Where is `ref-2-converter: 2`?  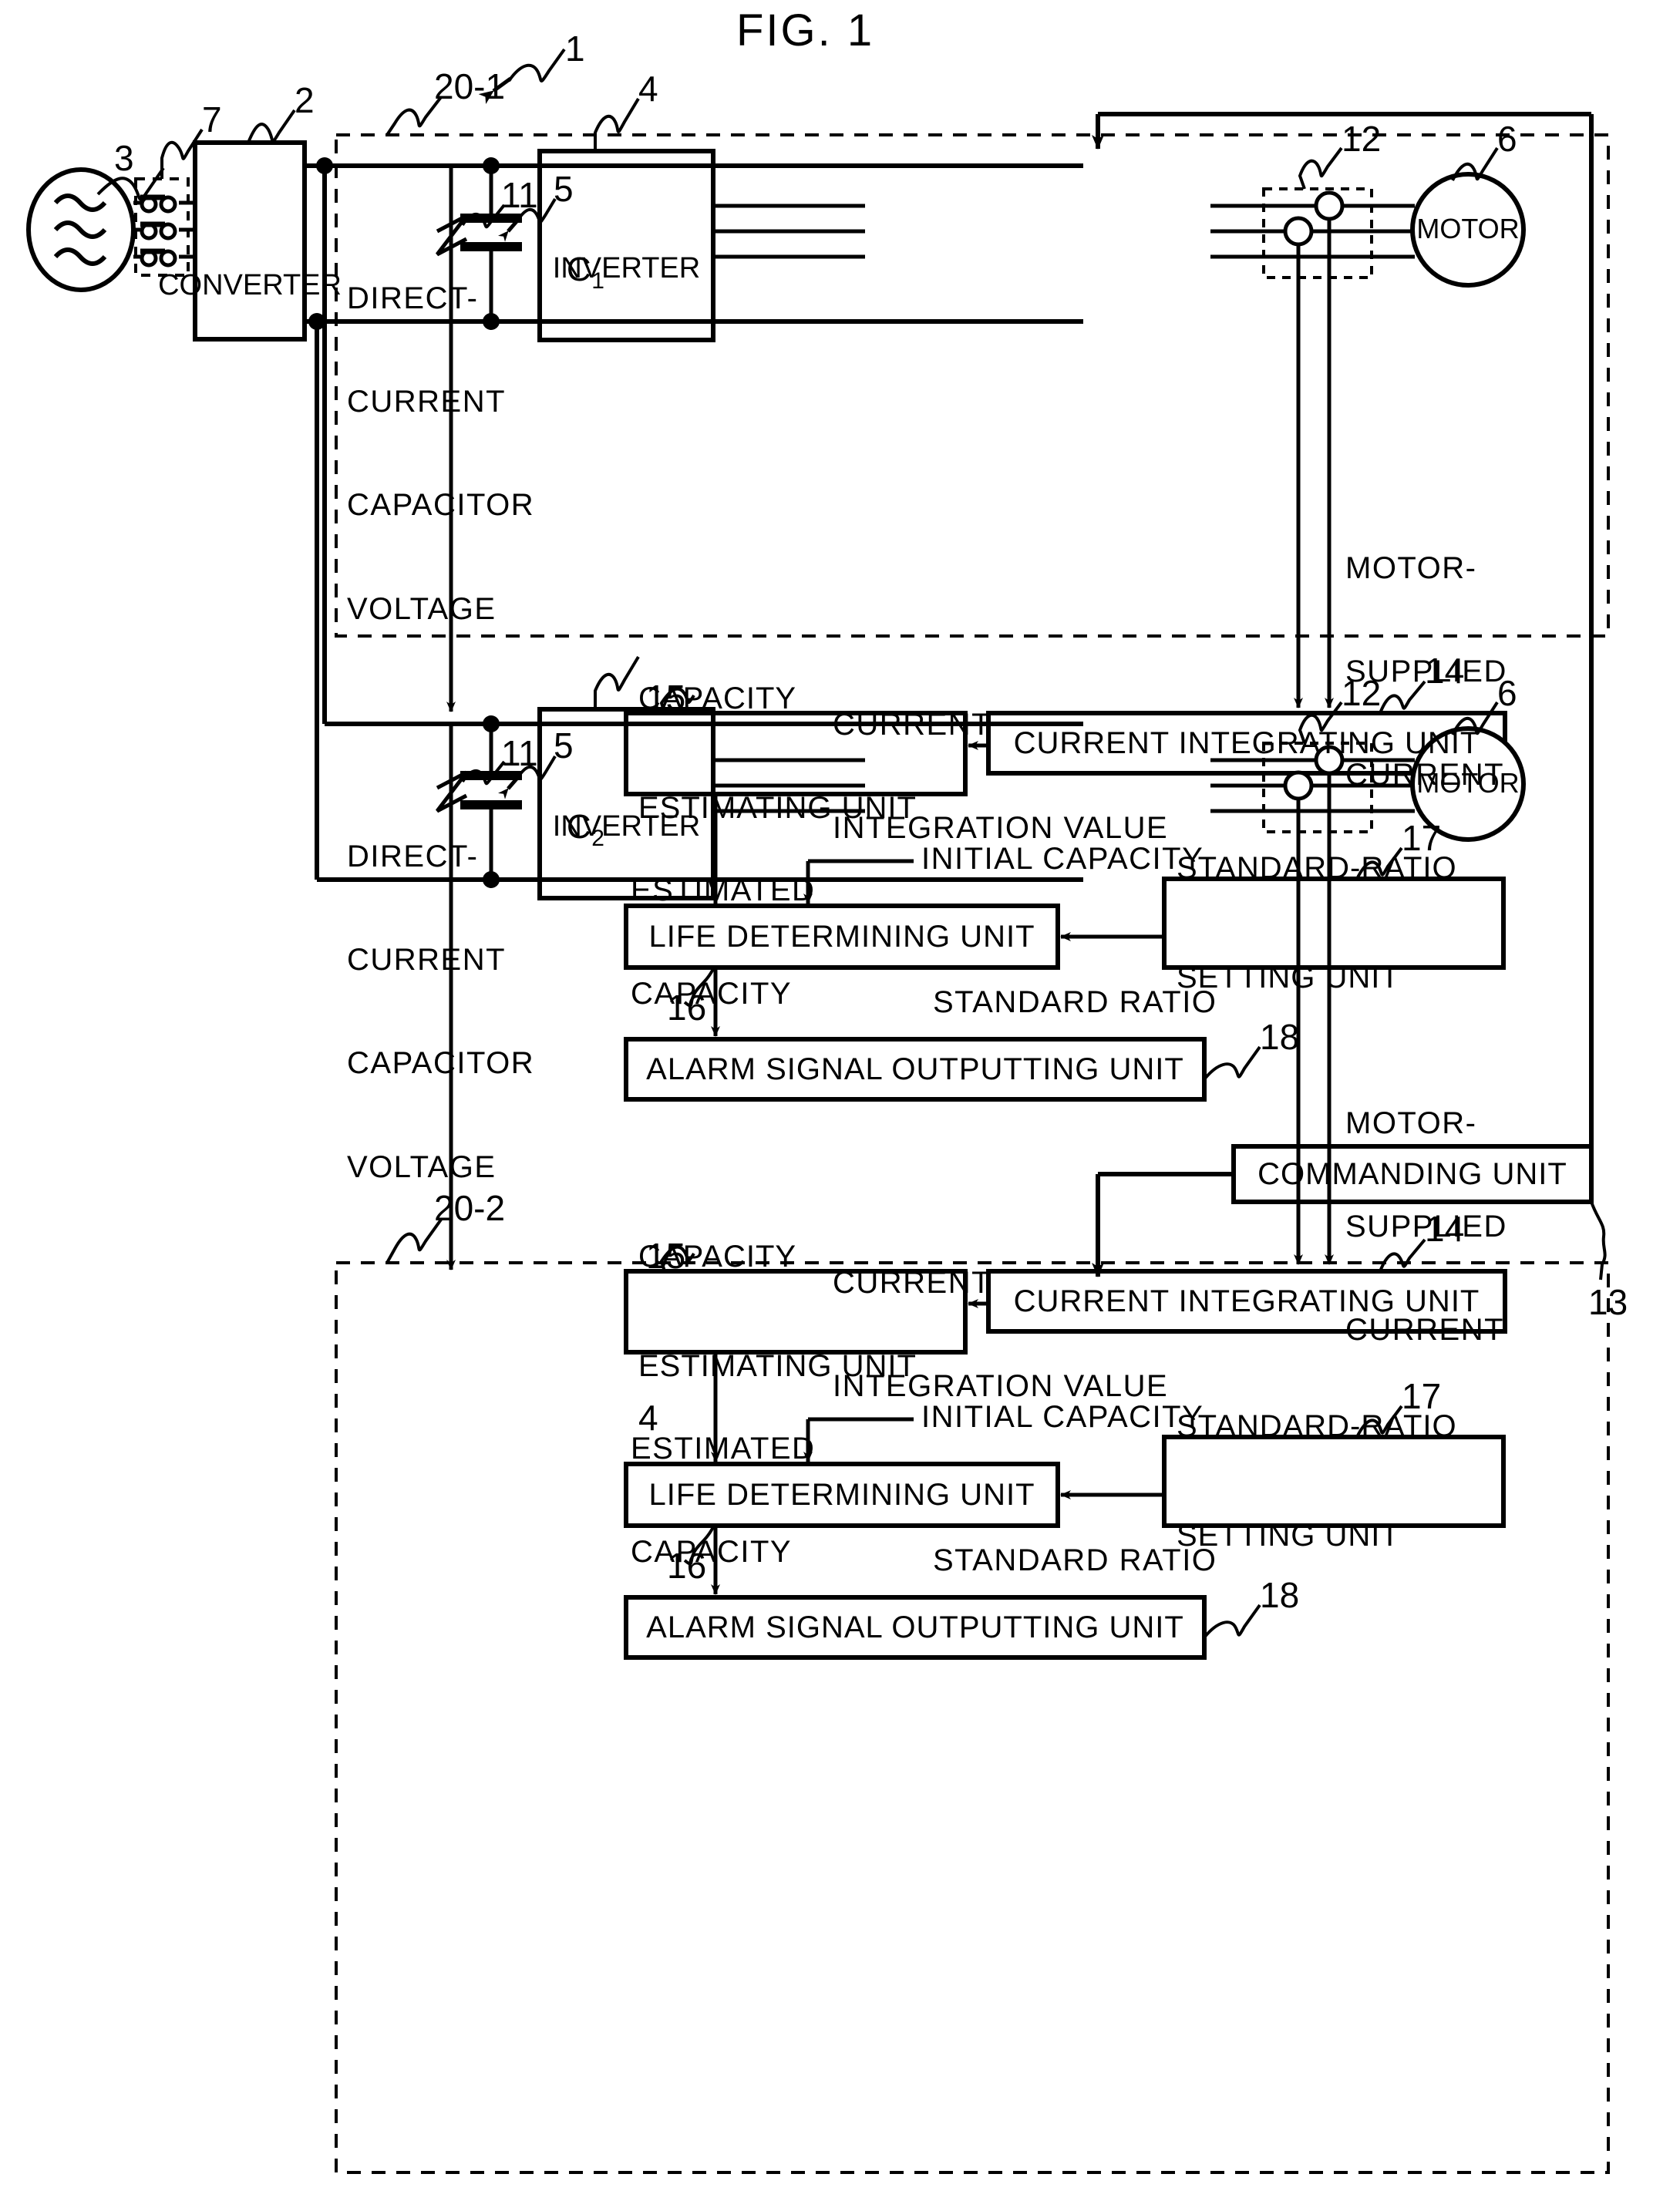 ref-2-converter: 2 is located at coordinates (305, 100).